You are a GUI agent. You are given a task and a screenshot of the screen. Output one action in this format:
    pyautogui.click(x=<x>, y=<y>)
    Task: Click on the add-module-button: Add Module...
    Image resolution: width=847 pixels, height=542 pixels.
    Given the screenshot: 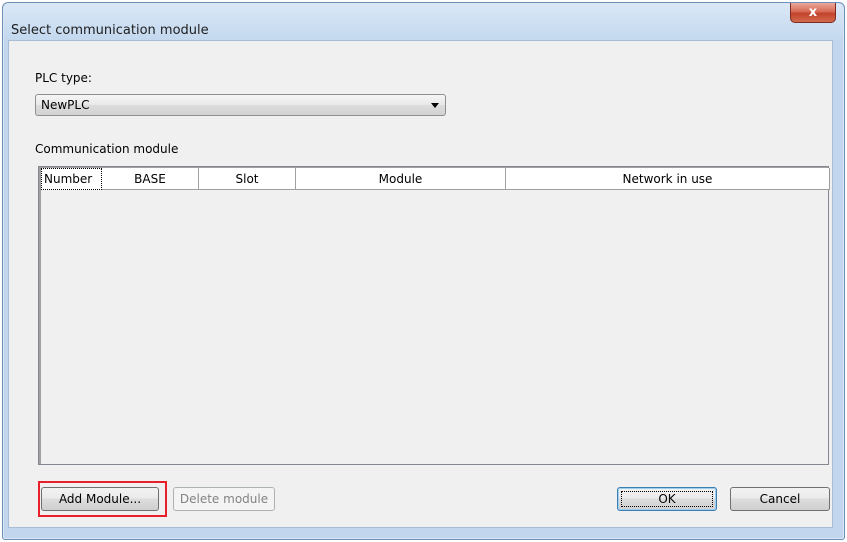 What is the action you would take?
    pyautogui.click(x=100, y=499)
    